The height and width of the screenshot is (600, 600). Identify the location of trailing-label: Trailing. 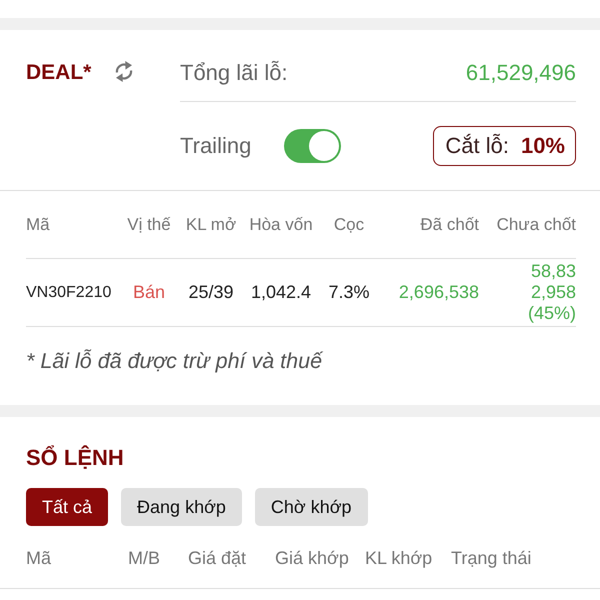
(216, 146).